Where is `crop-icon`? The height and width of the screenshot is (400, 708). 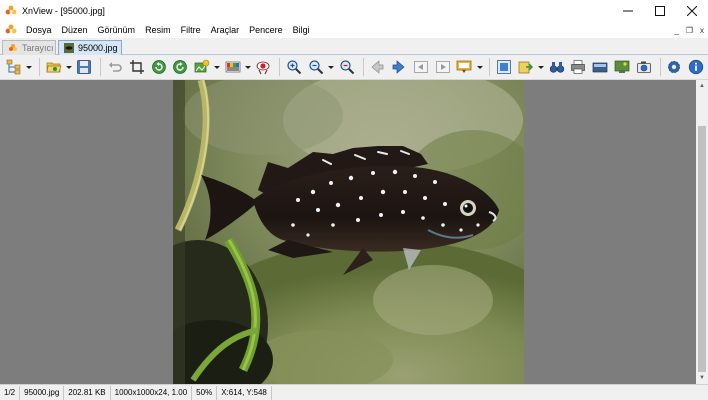 crop-icon is located at coordinates (136, 67).